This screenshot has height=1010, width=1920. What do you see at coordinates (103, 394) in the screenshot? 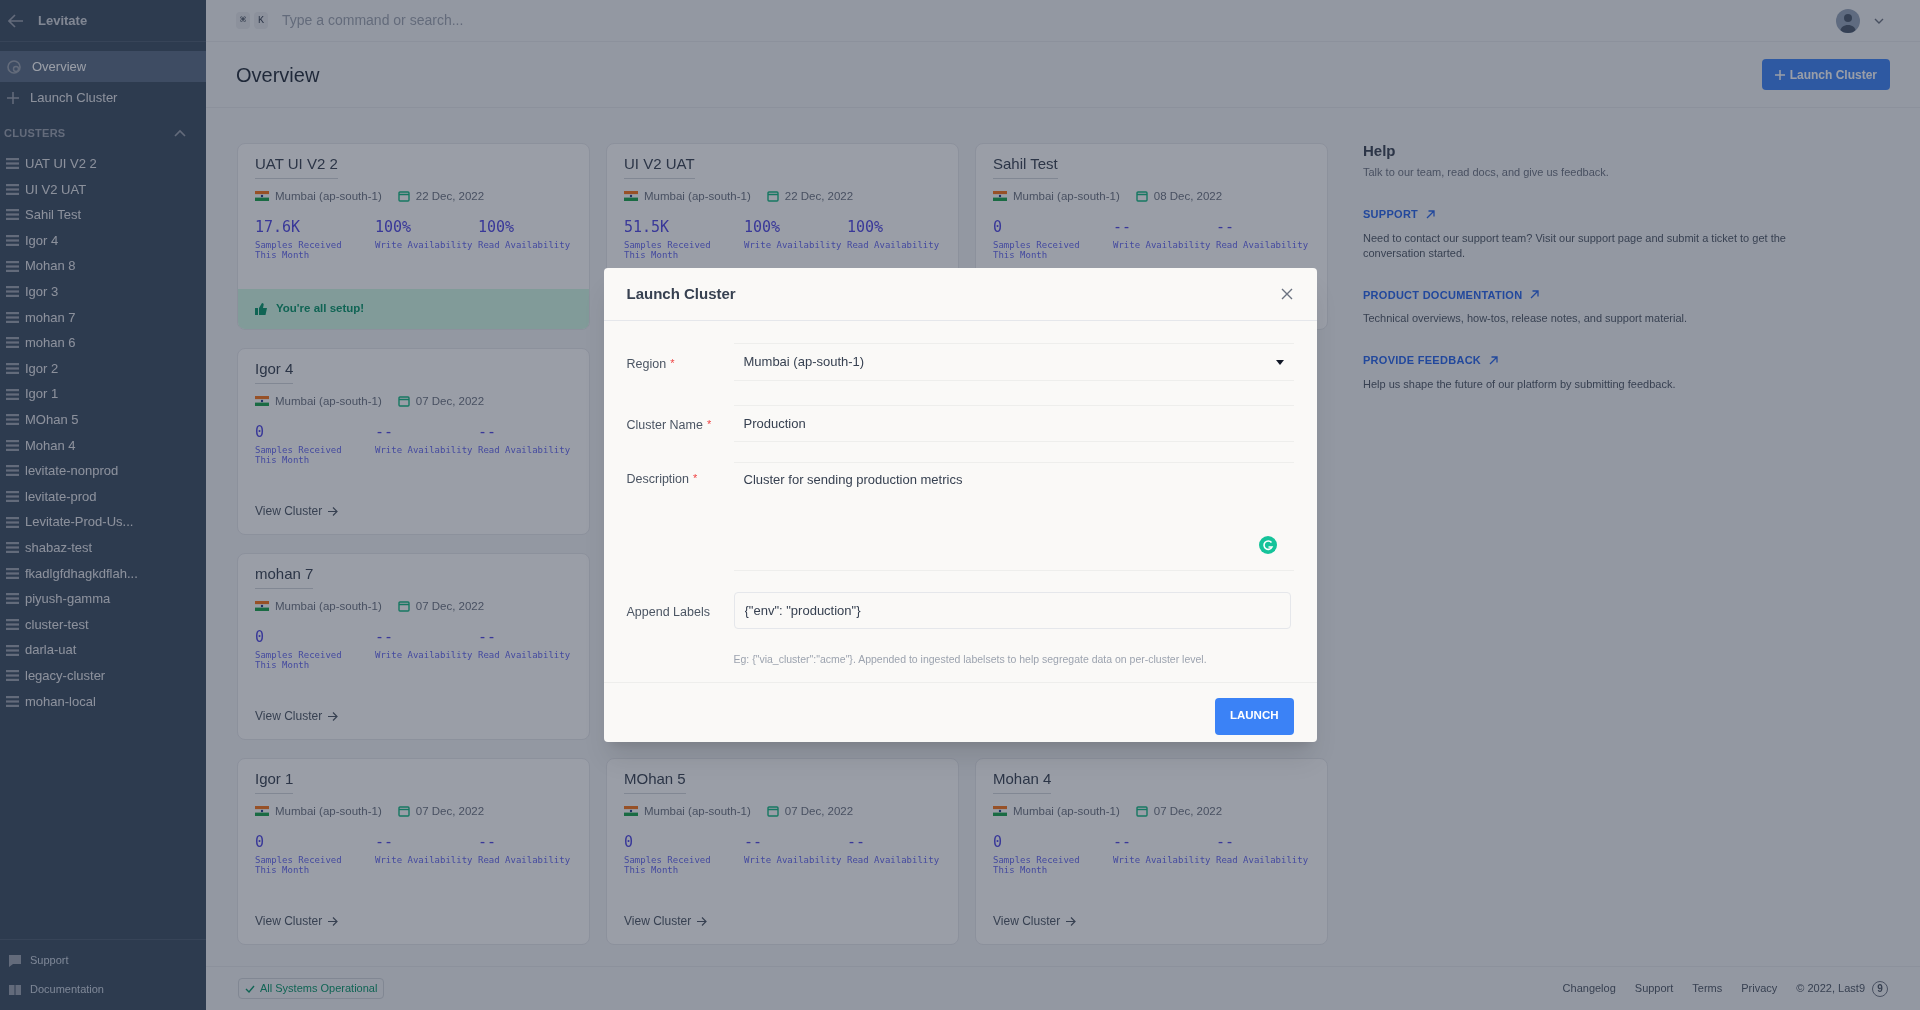
I see `cluster-item: Igor 1` at bounding box center [103, 394].